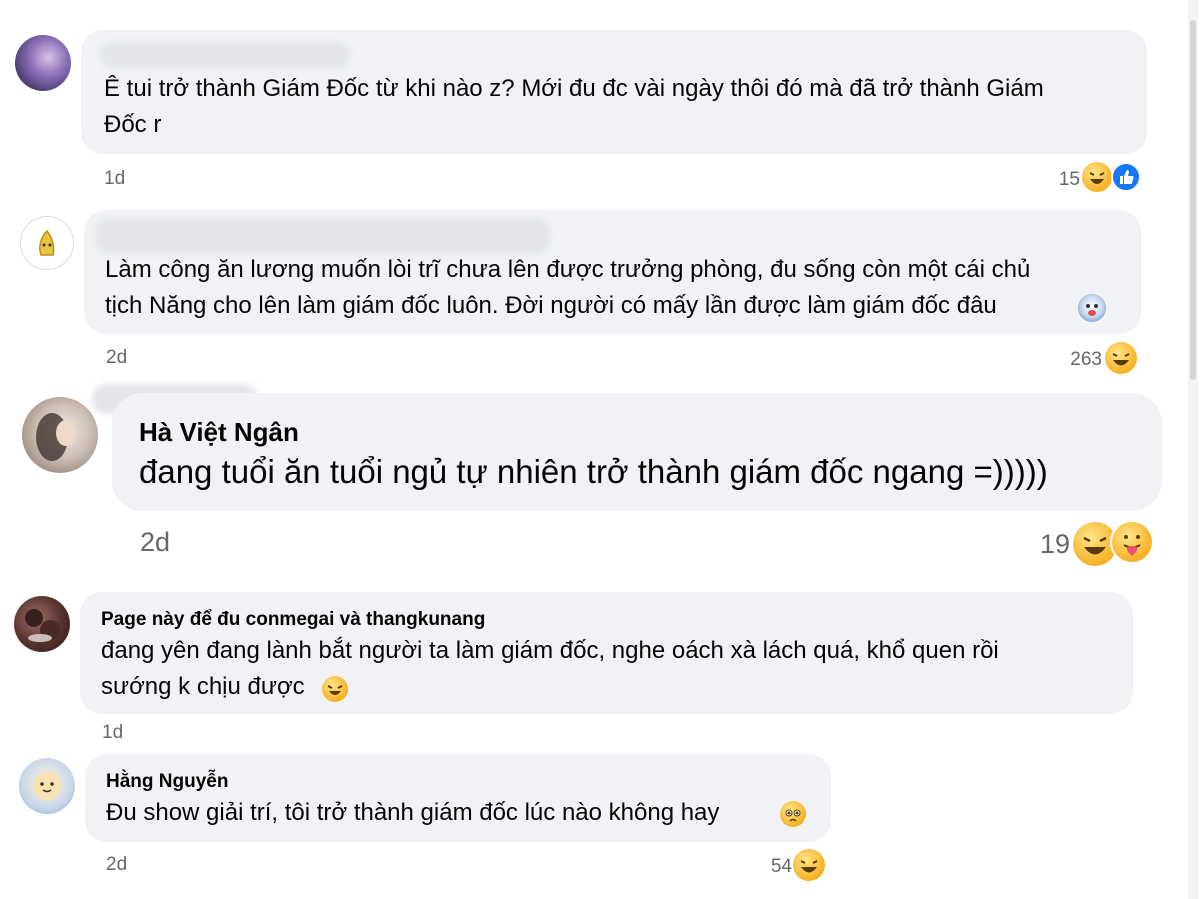 This screenshot has width=1200, height=899. Describe the element at coordinates (1193, 200) in the screenshot. I see `scrollbar-thumb` at that location.